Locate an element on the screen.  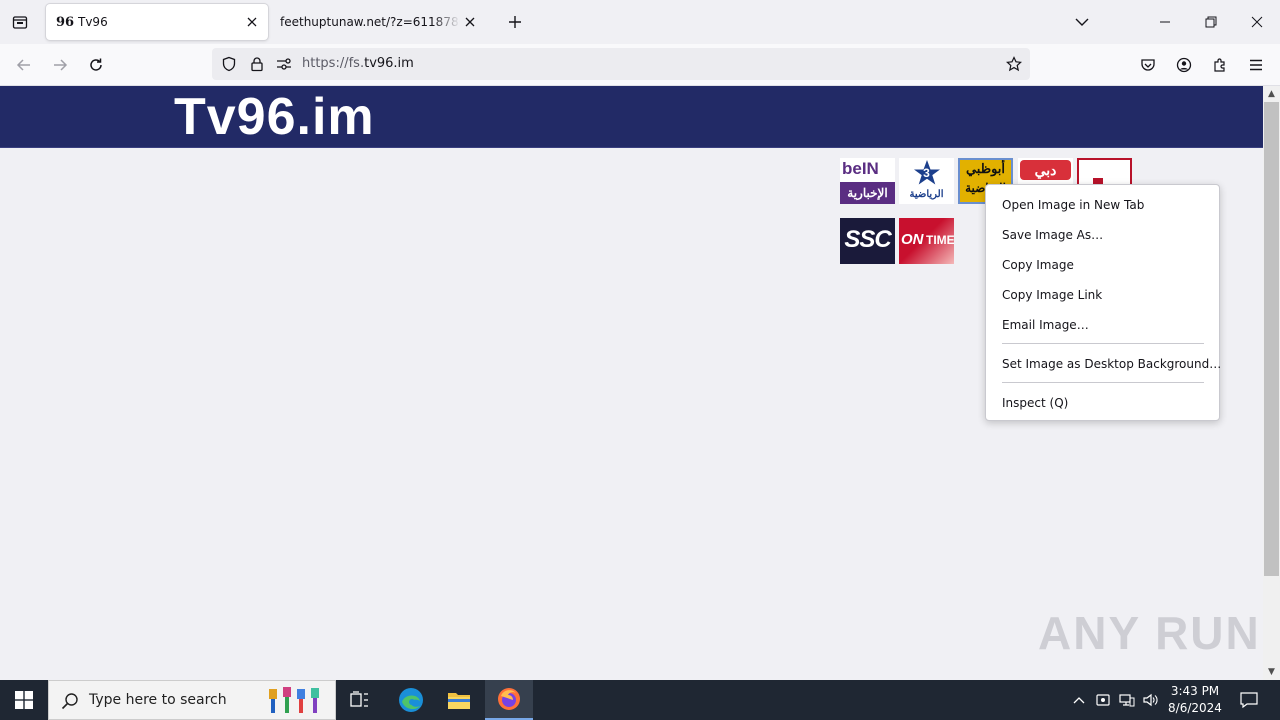
channel-label: دبي is located at coordinates (1045, 170).